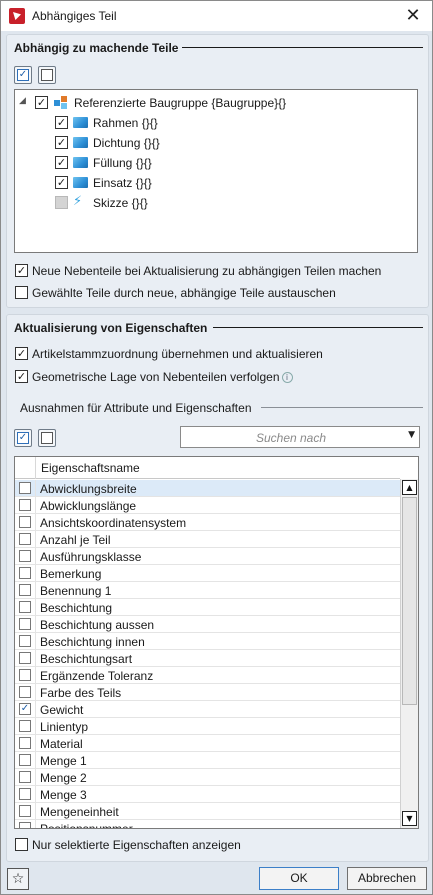  Describe the element at coordinates (78, 201) in the screenshot. I see `sketch-icon: ⚡` at that location.